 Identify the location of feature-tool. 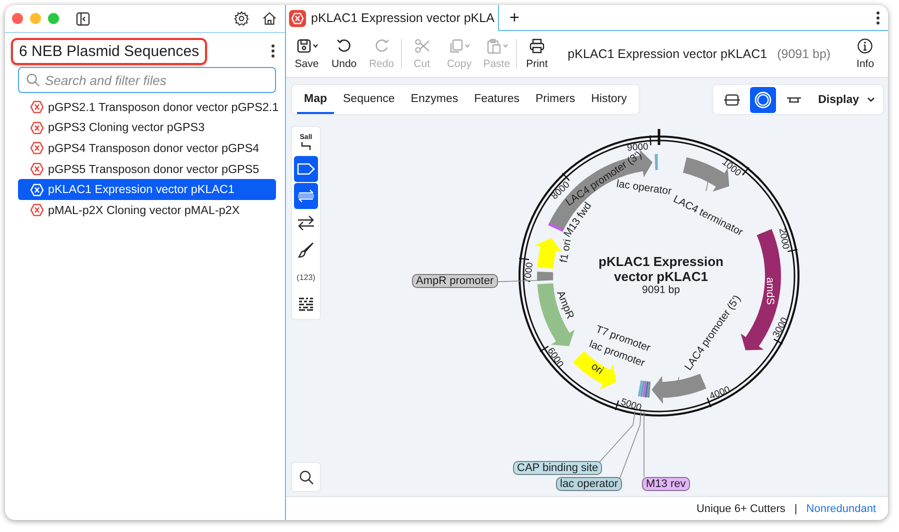
(306, 169).